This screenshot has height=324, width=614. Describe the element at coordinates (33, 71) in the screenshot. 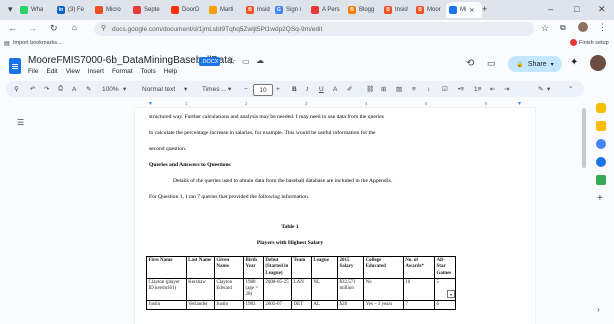

I see `menu-file: File` at that location.